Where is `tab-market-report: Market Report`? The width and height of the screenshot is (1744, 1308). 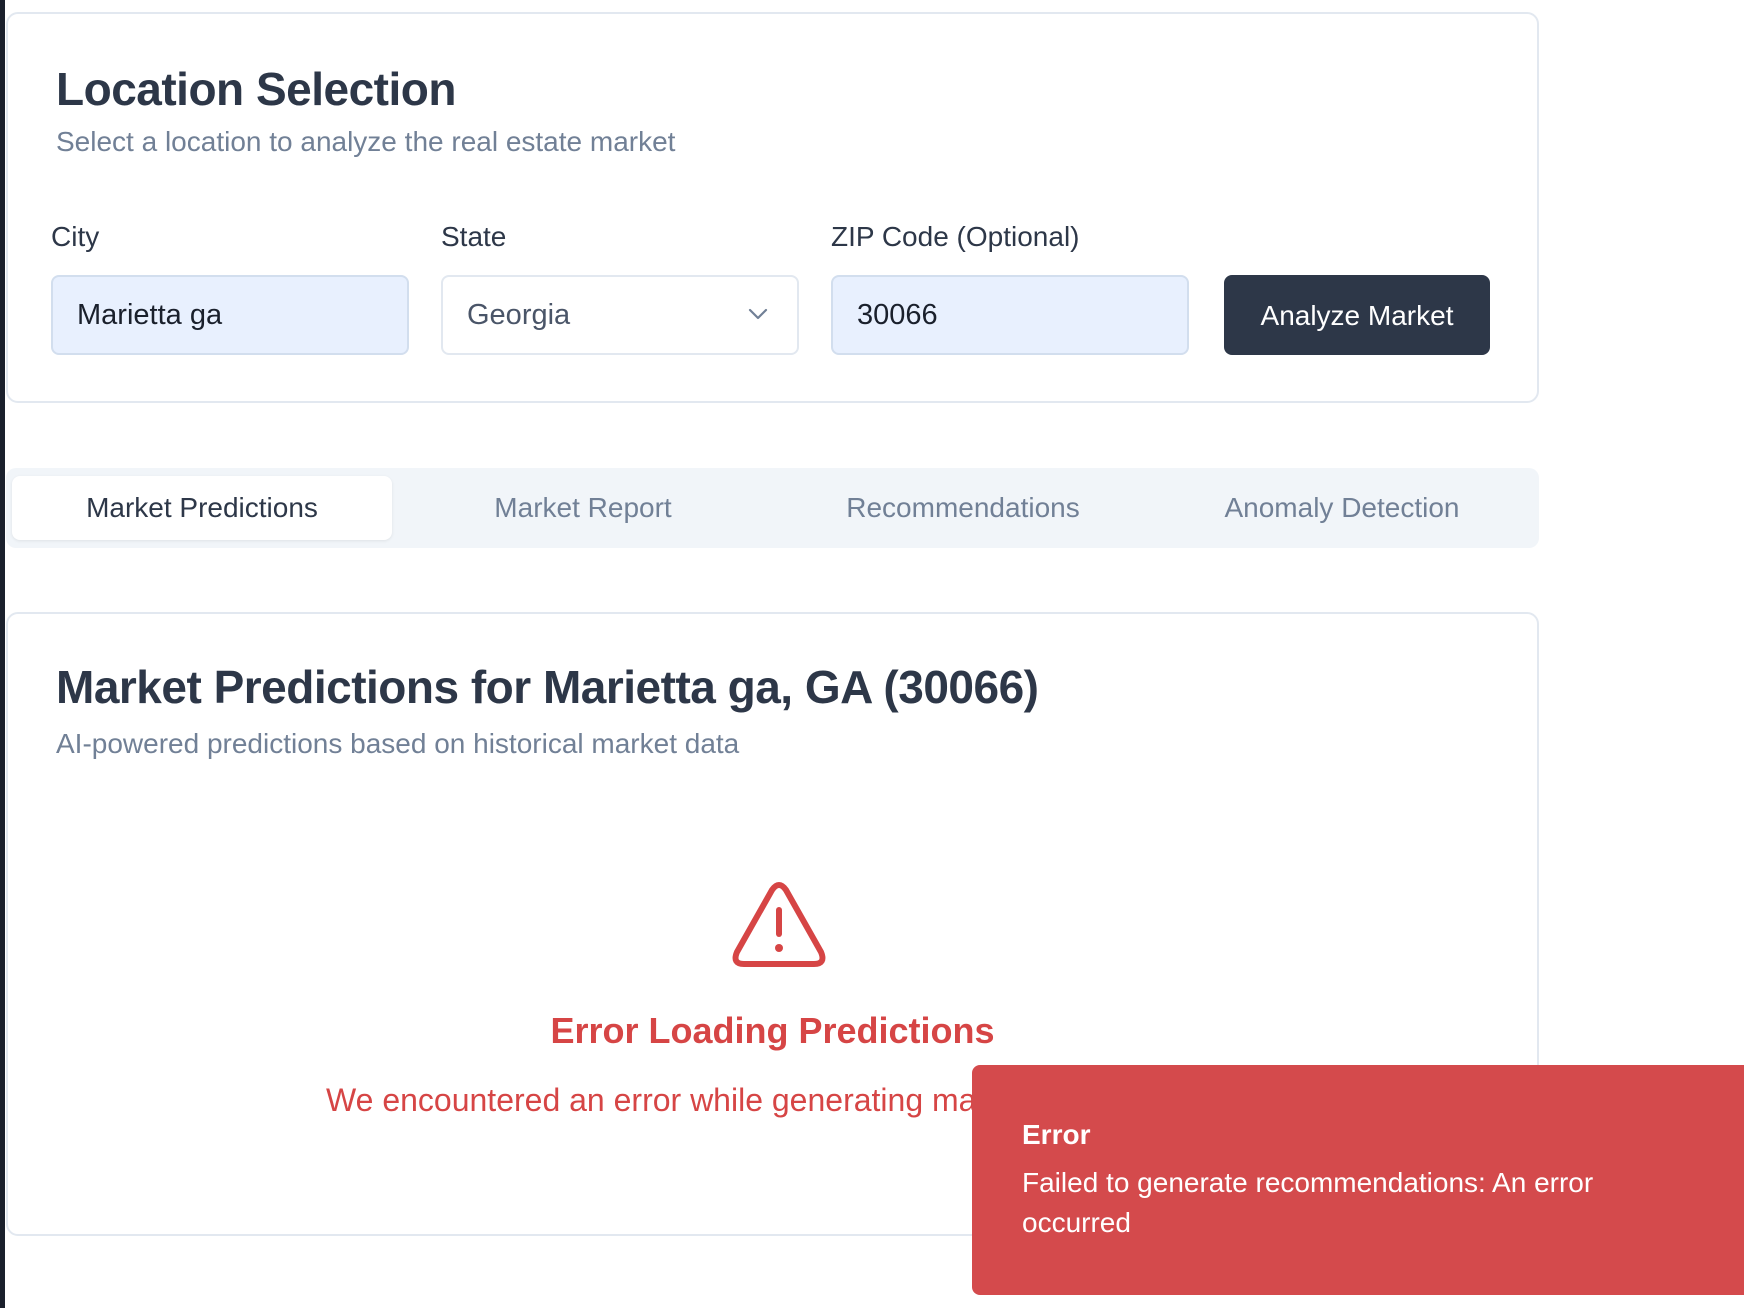 tab-market-report: Market Report is located at coordinates (583, 508).